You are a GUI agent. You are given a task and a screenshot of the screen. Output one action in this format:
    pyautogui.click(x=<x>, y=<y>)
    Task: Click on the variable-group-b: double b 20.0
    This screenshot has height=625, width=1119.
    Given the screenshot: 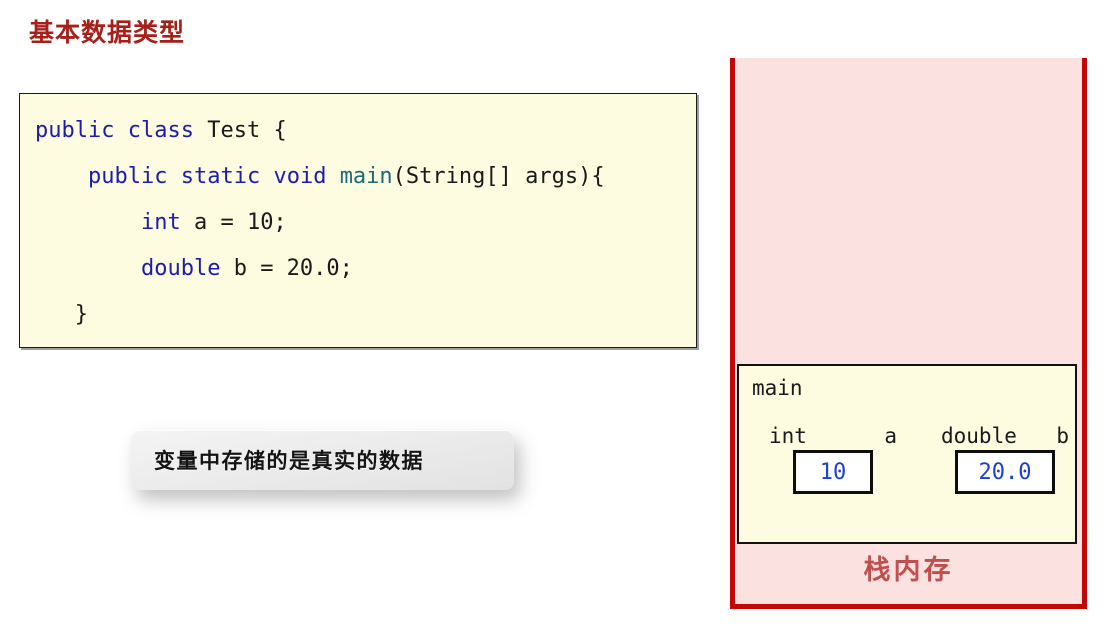 What is the action you would take?
    pyautogui.click(x=1005, y=459)
    